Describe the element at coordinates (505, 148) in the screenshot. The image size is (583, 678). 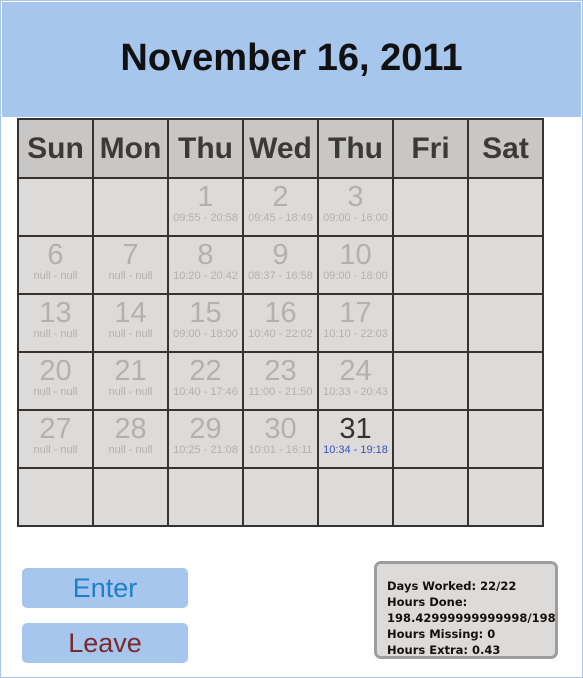
I see `weekday-header: Sat` at that location.